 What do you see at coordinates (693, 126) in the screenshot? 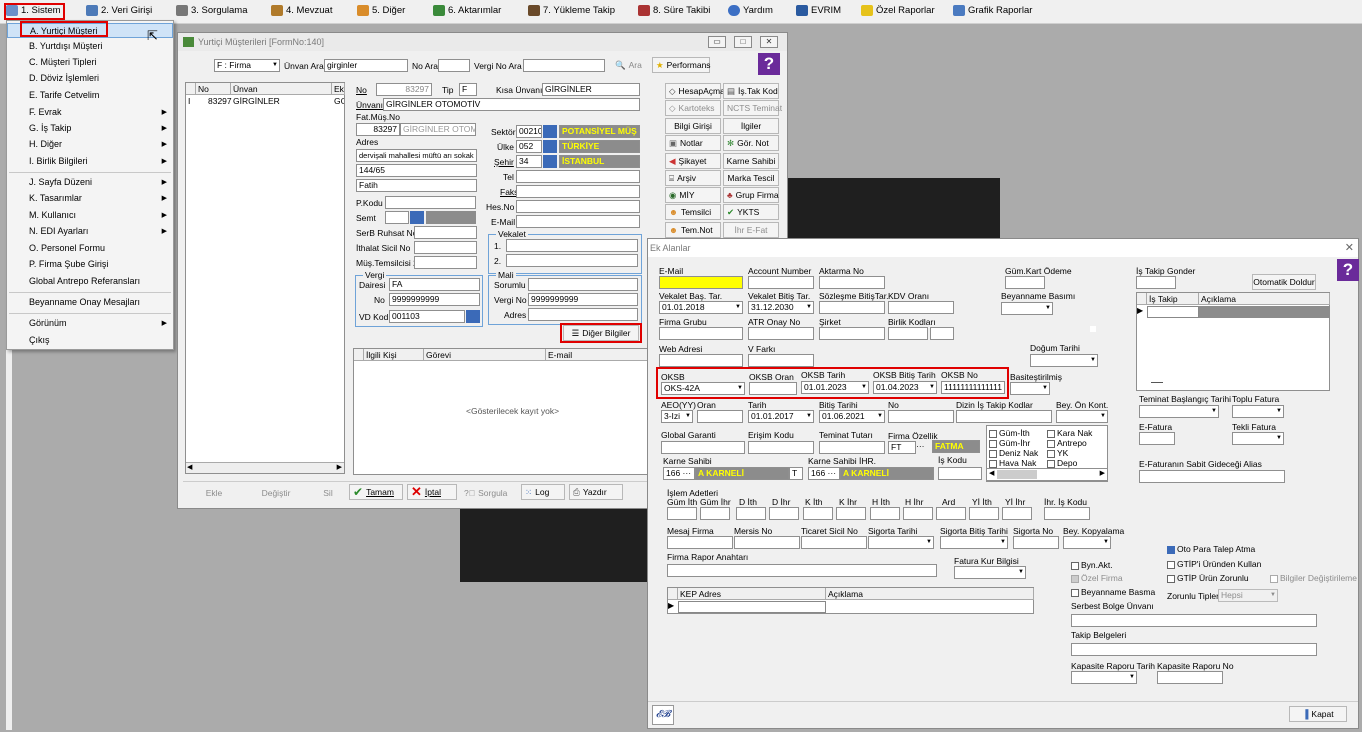
I see `bilgi-girisi-button: Bilgi Girişi` at bounding box center [693, 126].